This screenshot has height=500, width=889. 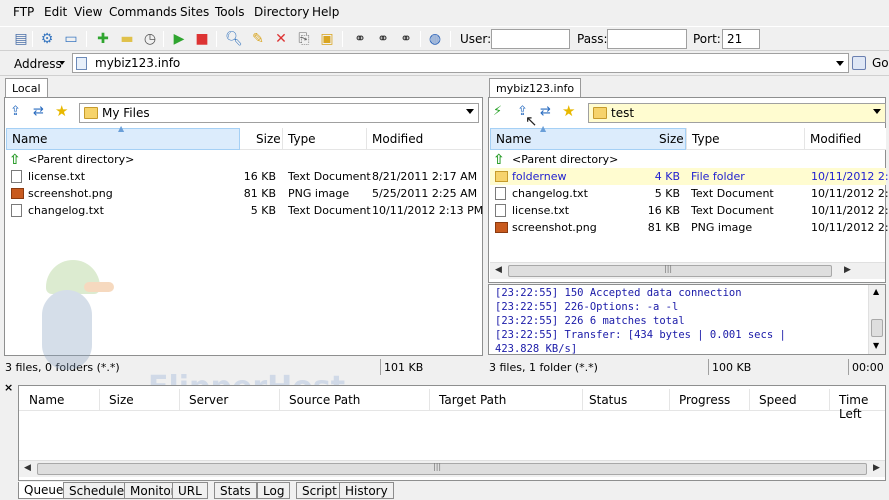 What do you see at coordinates (179, 39) in the screenshot?
I see `play-icon: ▶` at bounding box center [179, 39].